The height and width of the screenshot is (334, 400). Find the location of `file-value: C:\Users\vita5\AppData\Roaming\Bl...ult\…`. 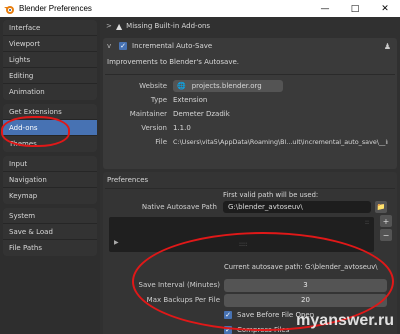

file-value: C:\Users\vita5\AppData\Roaming\Bl...ult\… is located at coordinates (280, 142).